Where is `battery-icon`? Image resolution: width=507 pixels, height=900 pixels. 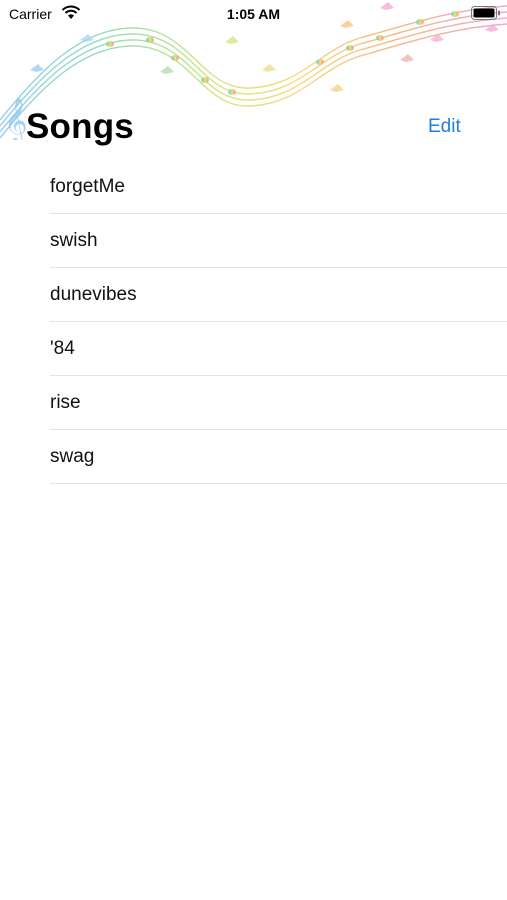
battery-icon is located at coordinates (485, 13).